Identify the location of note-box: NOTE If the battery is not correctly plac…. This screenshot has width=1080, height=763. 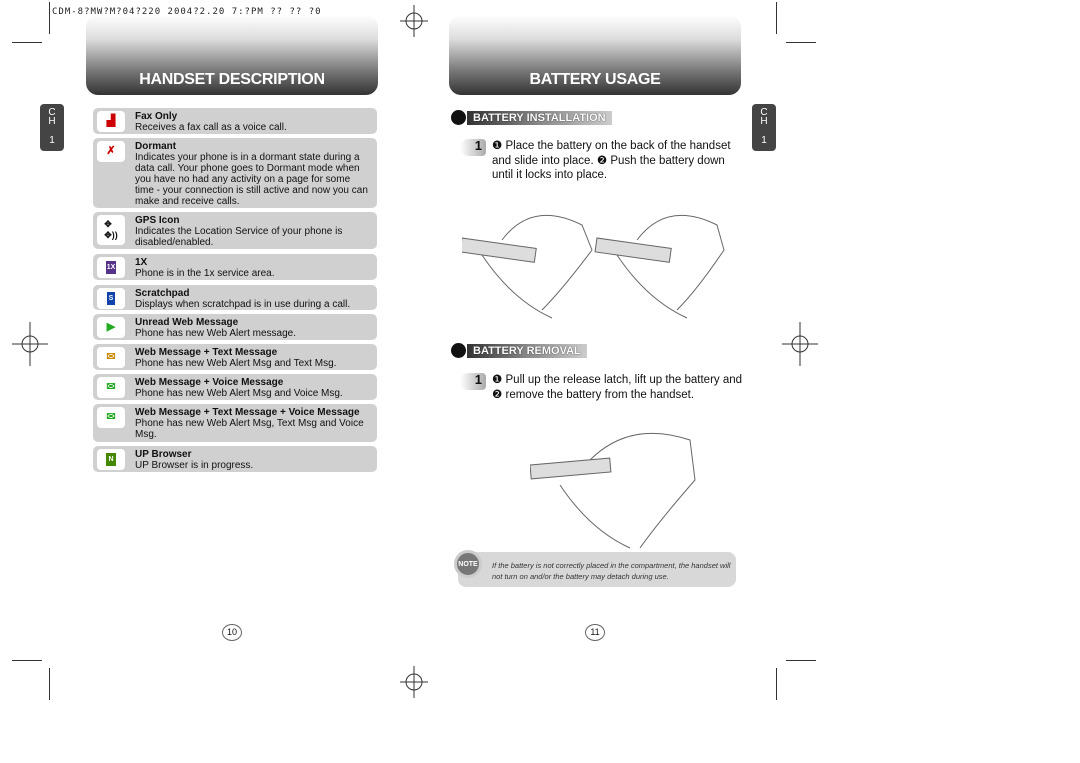
(595, 568).